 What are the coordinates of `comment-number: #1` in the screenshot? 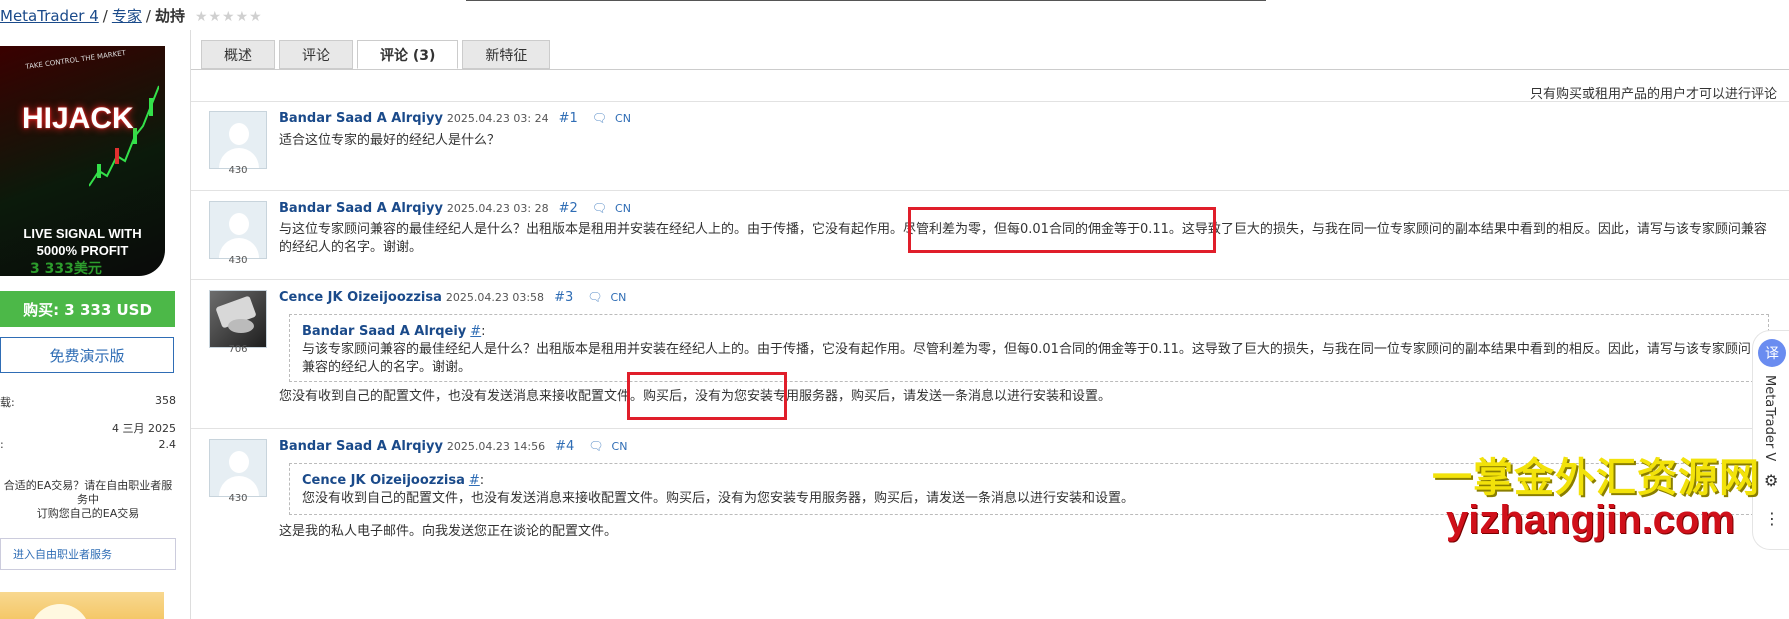 It's located at (568, 118).